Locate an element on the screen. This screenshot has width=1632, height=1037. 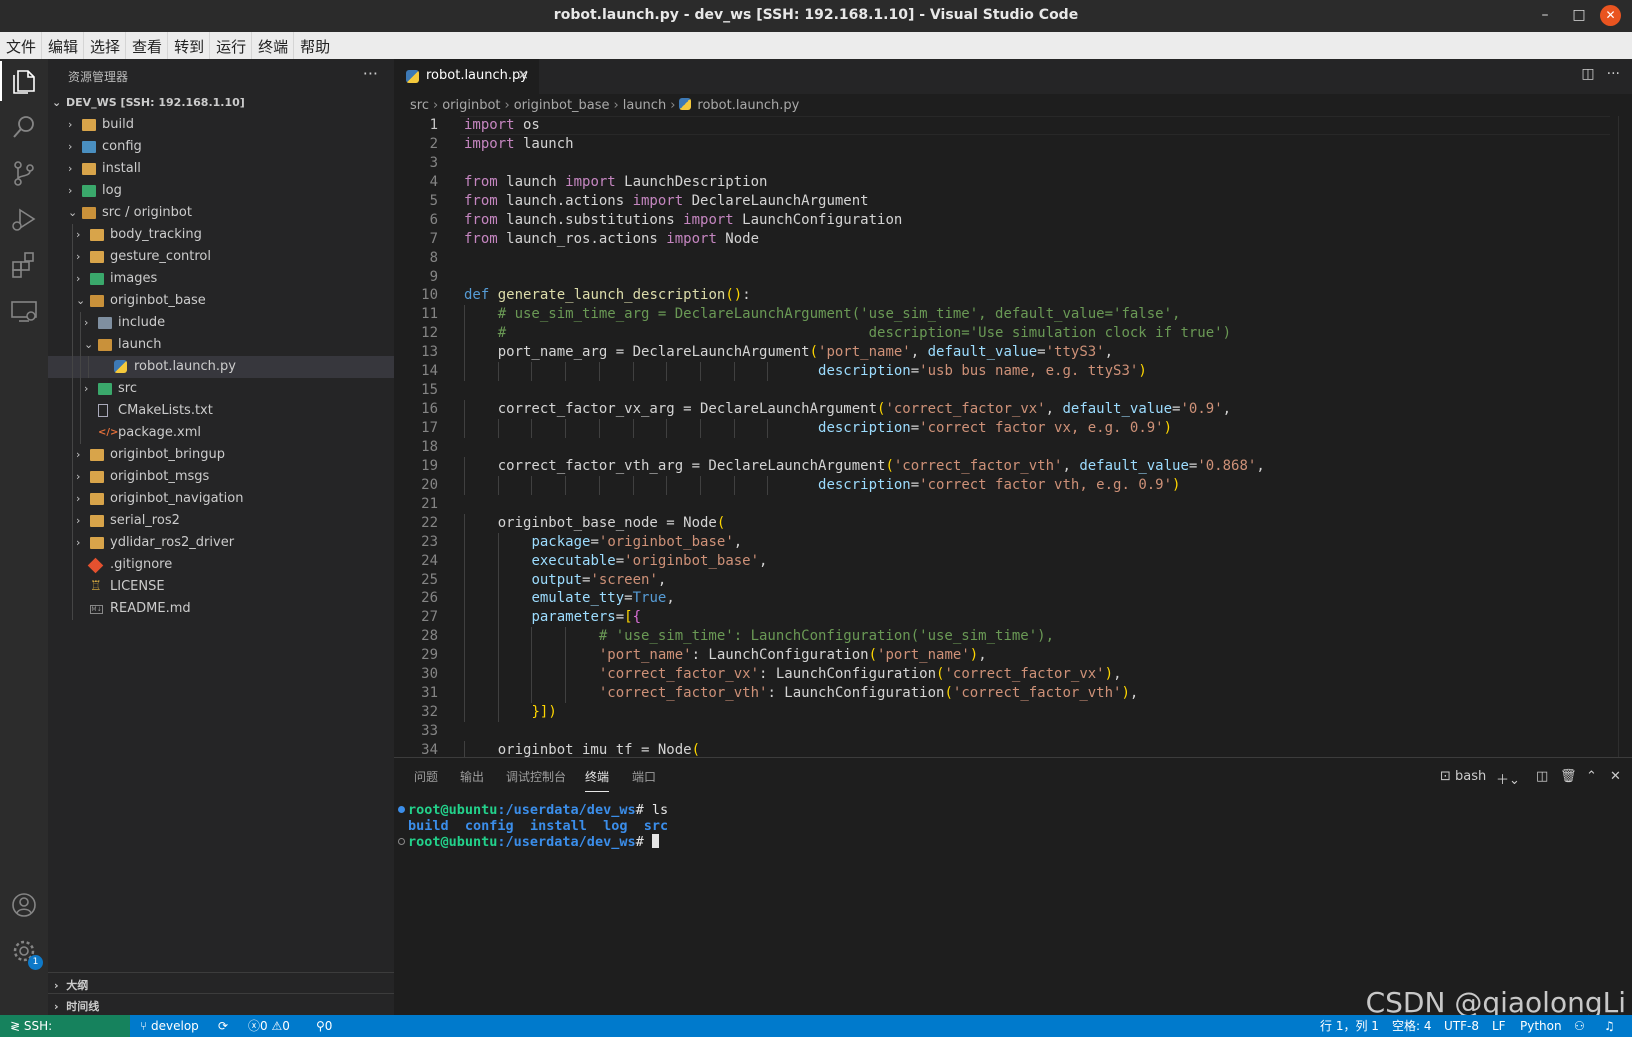
search-icon is located at coordinates (24, 127).